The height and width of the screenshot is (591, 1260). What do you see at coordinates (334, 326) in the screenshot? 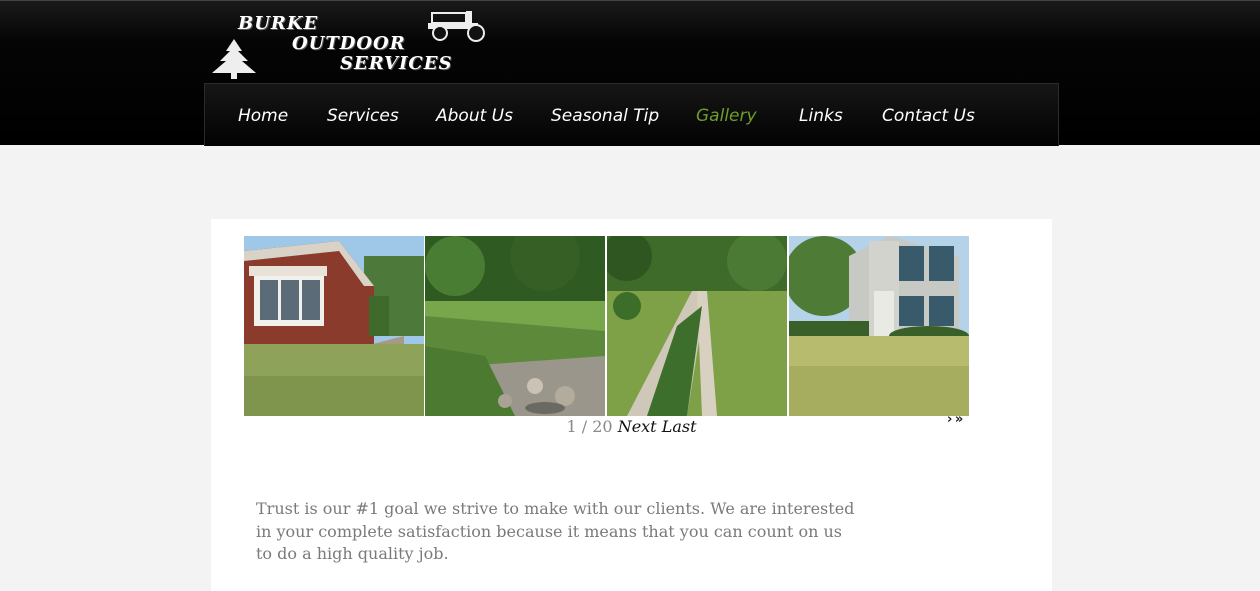
I see `gallery-thumbnail-brick-house` at bounding box center [334, 326].